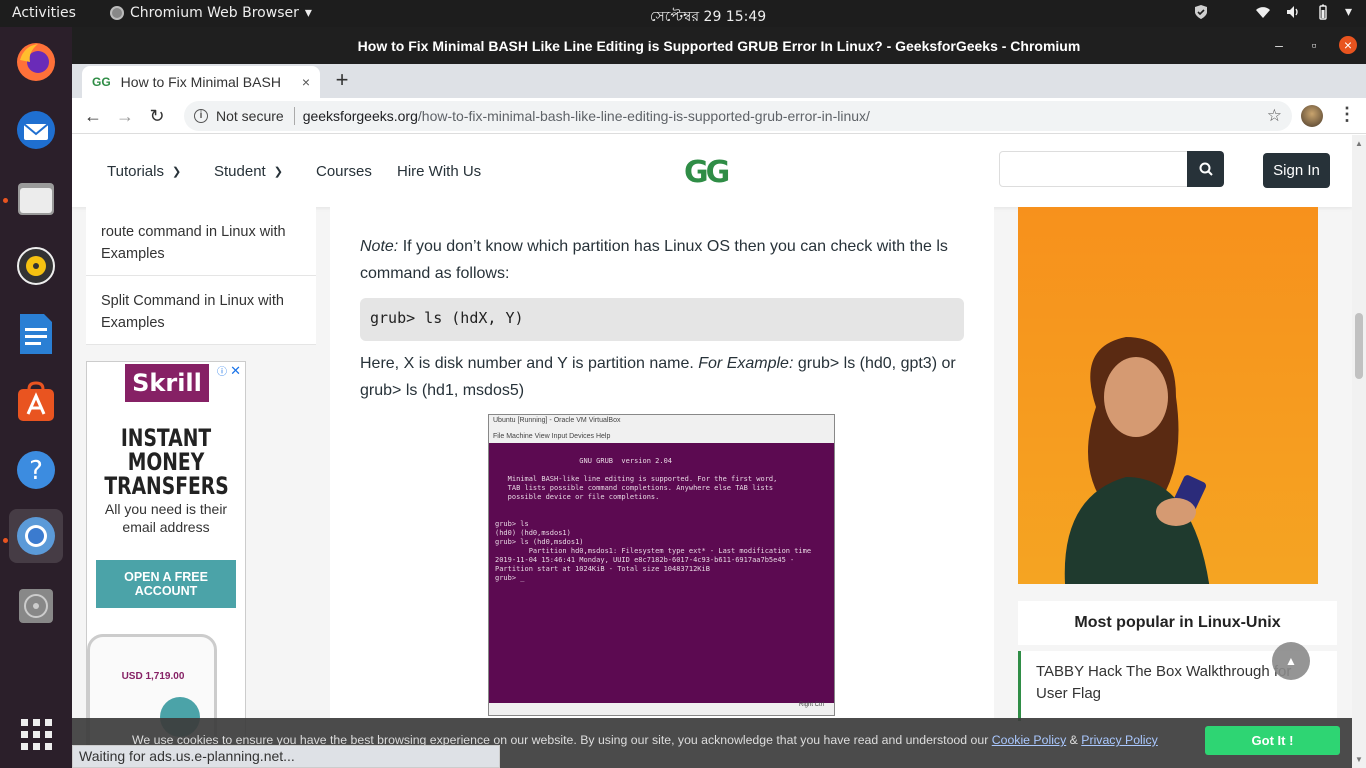 This screenshot has width=1366, height=768. I want to click on nav-tutorials: Tutorials ❯, so click(144, 171).